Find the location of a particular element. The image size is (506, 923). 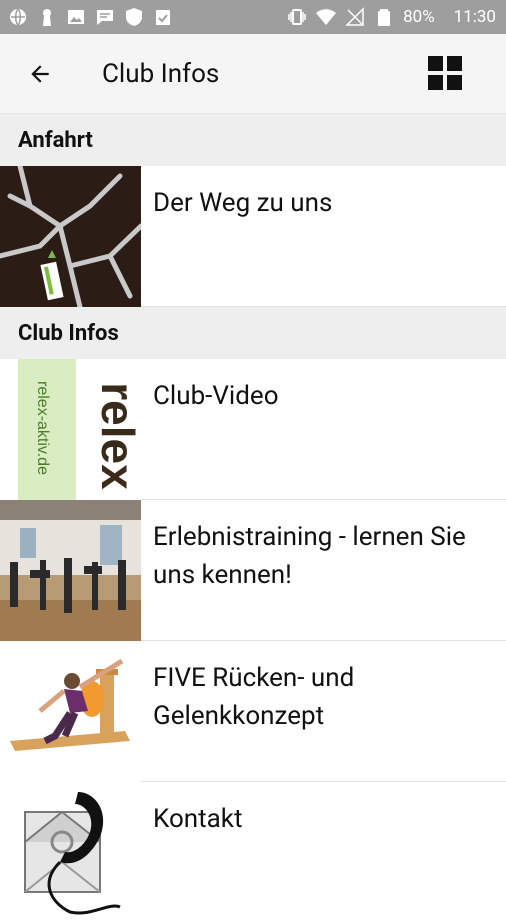

grid-icon is located at coordinates (445, 73).